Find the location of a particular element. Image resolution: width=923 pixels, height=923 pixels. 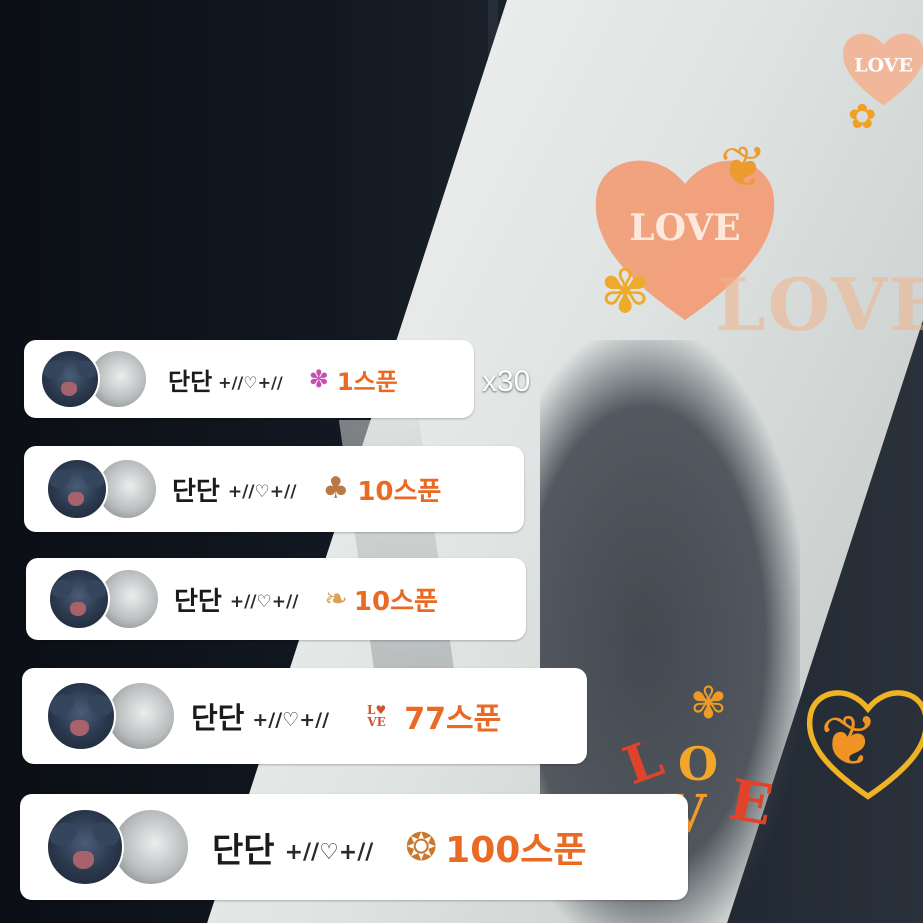

gift-message-card: 단단 +//♡+// ♣ 10스푼 is located at coordinates (274, 489).